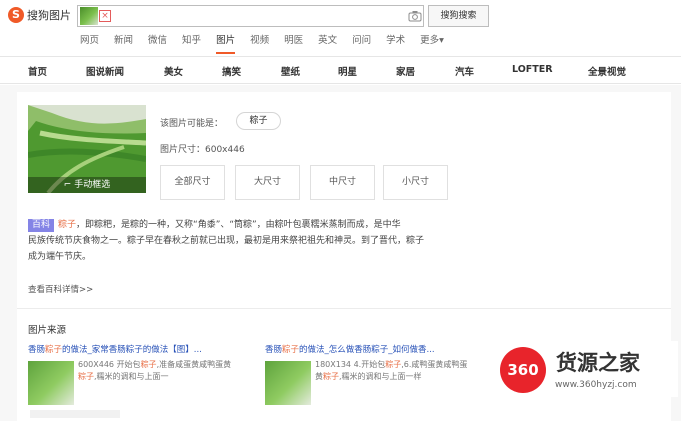 The image size is (681, 421). I want to click on image-search-box: ×, so click(250, 16).